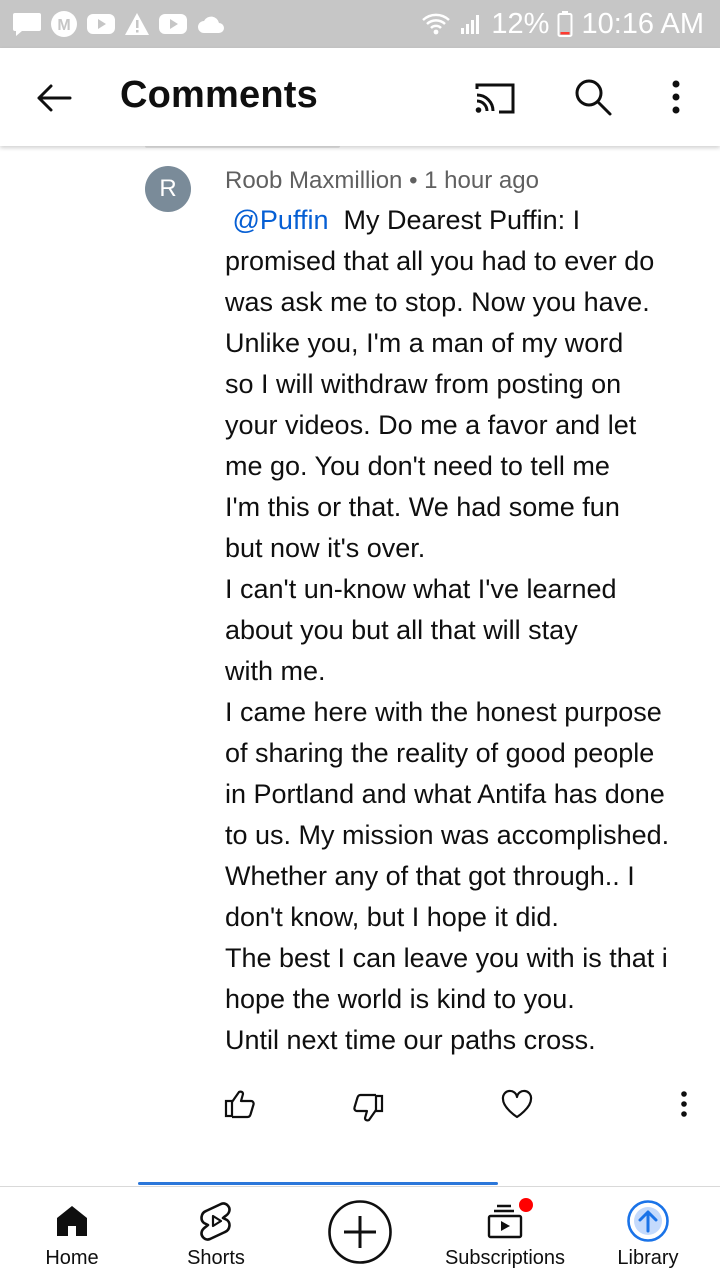 Image resolution: width=720 pixels, height=1280 pixels. I want to click on search-icon, so click(593, 97).